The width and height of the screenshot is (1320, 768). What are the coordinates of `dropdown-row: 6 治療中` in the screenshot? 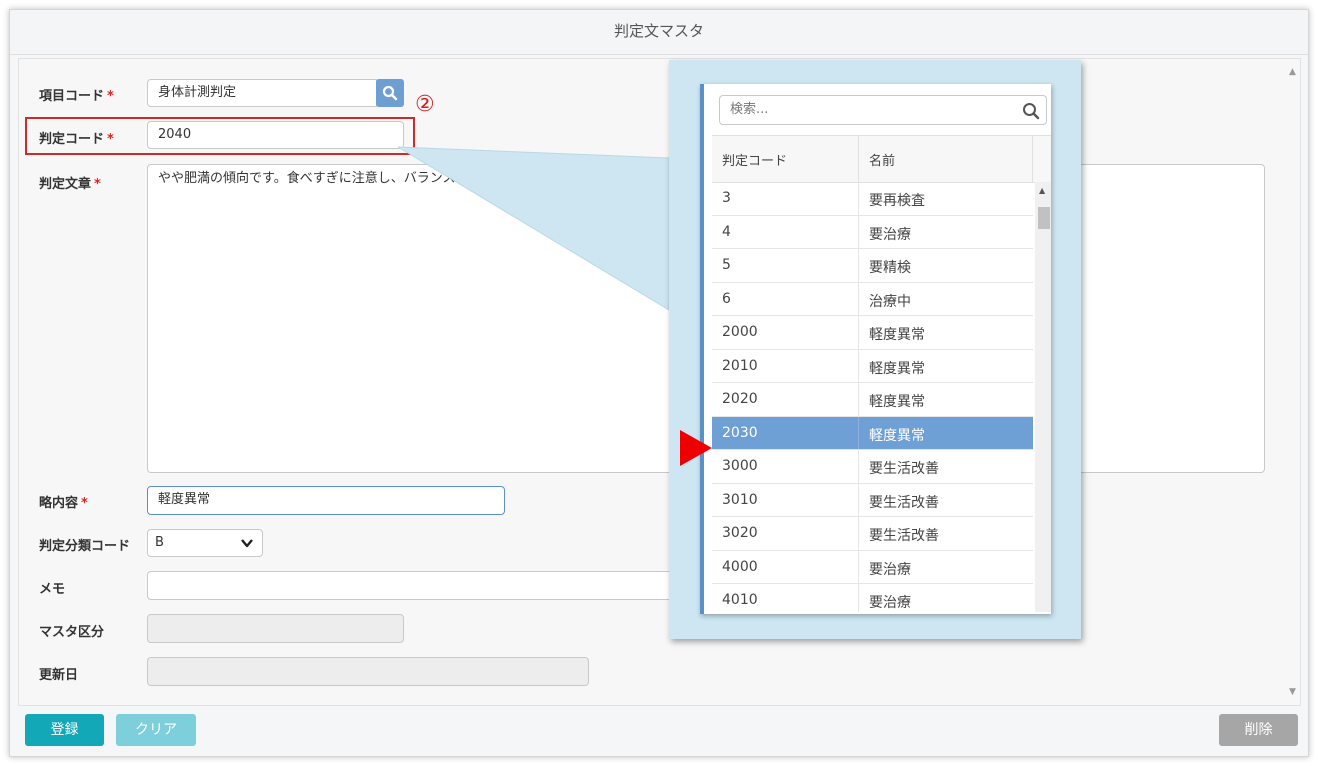 It's located at (872, 299).